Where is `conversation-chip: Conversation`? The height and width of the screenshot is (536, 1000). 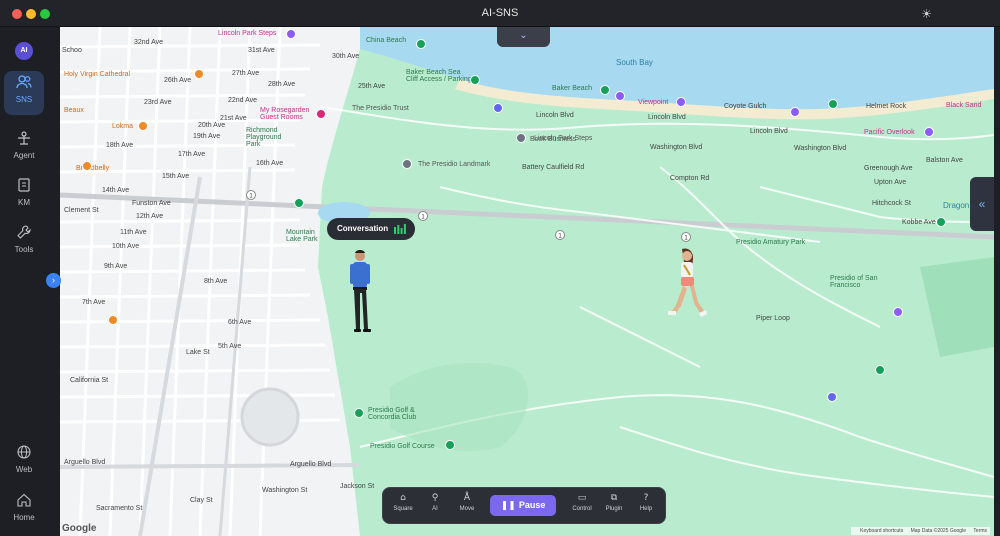 conversation-chip: Conversation is located at coordinates (371, 229).